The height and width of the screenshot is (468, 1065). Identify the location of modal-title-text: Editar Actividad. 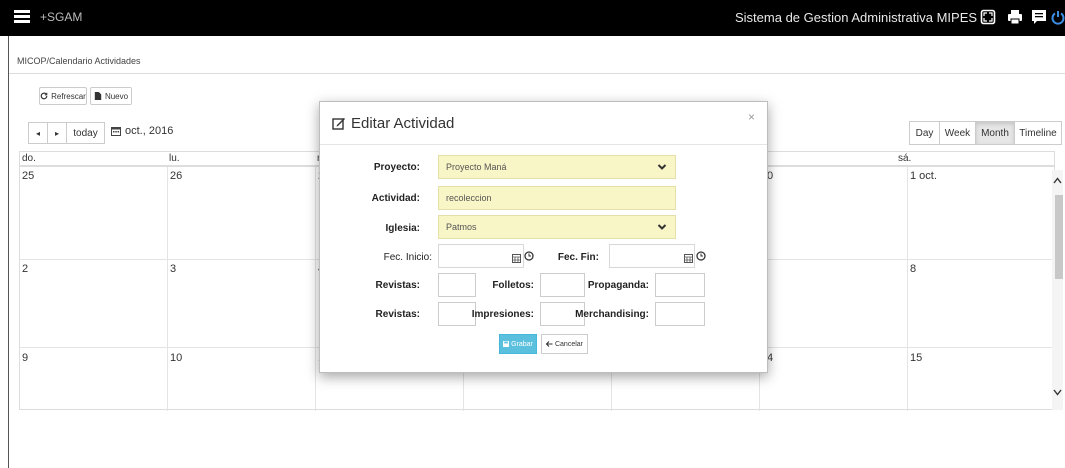
(403, 123).